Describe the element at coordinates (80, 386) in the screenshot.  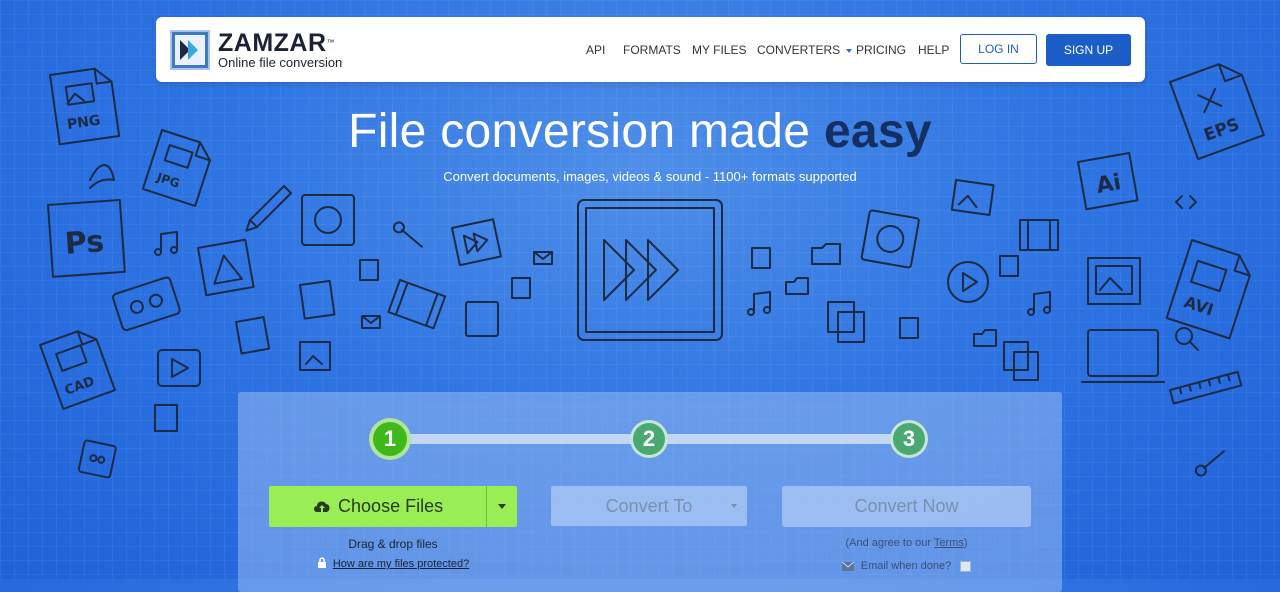
I see `doodle-label-cad: CAD` at that location.